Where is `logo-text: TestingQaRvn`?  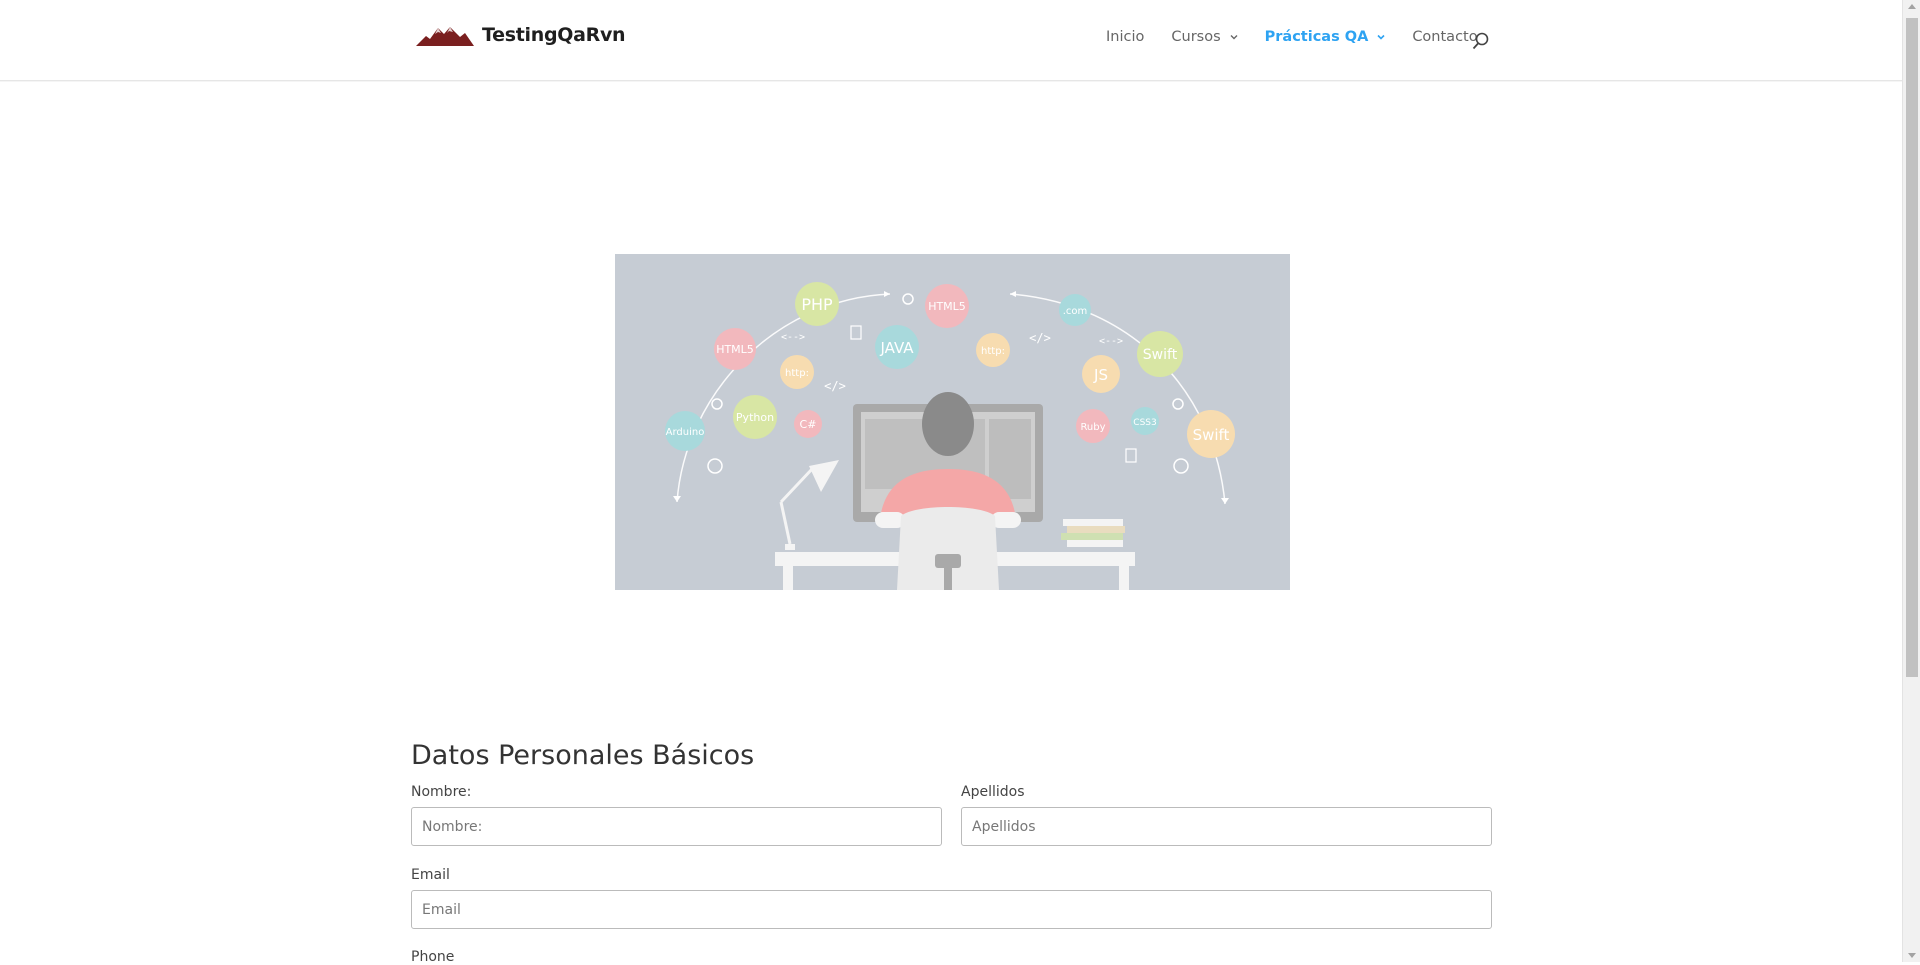 logo-text: TestingQaRvn is located at coordinates (554, 35).